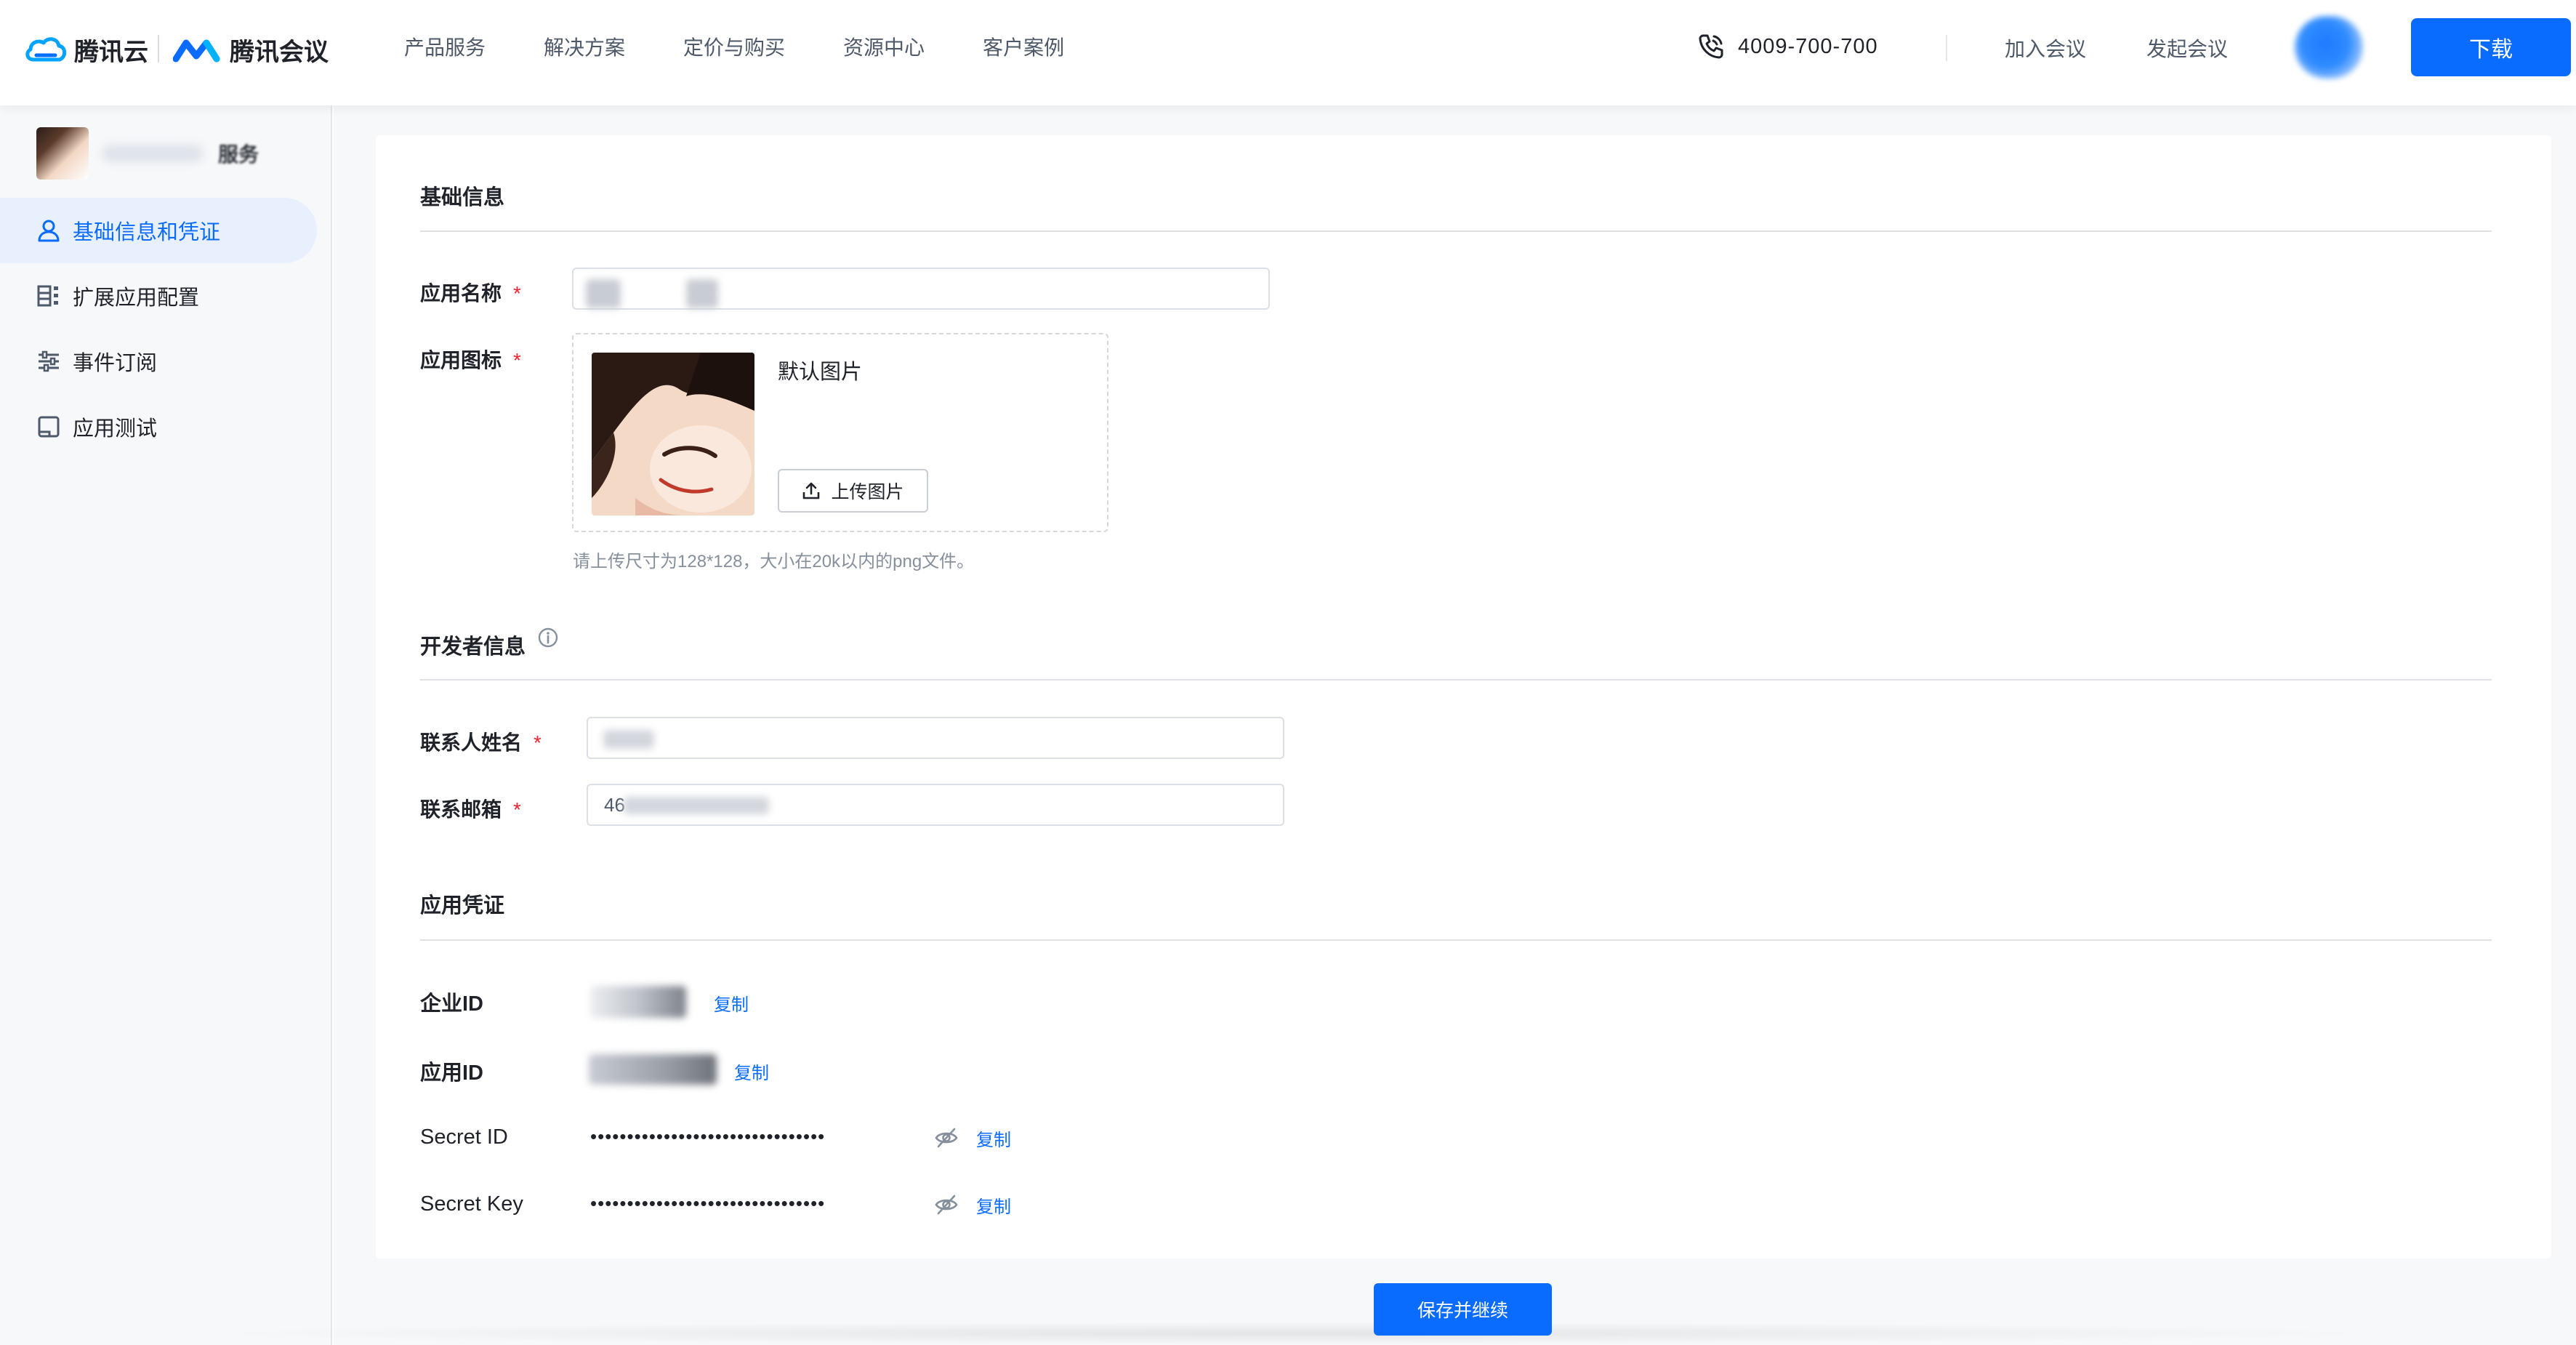  I want to click on secret-id-label: Secret ID, so click(464, 1137).